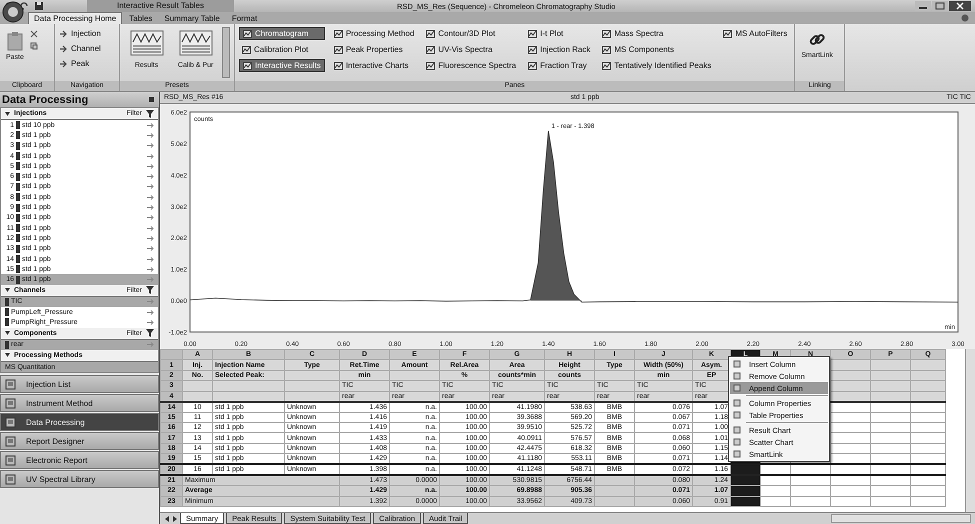 This screenshot has width=975, height=524. What do you see at coordinates (374, 33) in the screenshot?
I see `pane-button: Processing Method` at bounding box center [374, 33].